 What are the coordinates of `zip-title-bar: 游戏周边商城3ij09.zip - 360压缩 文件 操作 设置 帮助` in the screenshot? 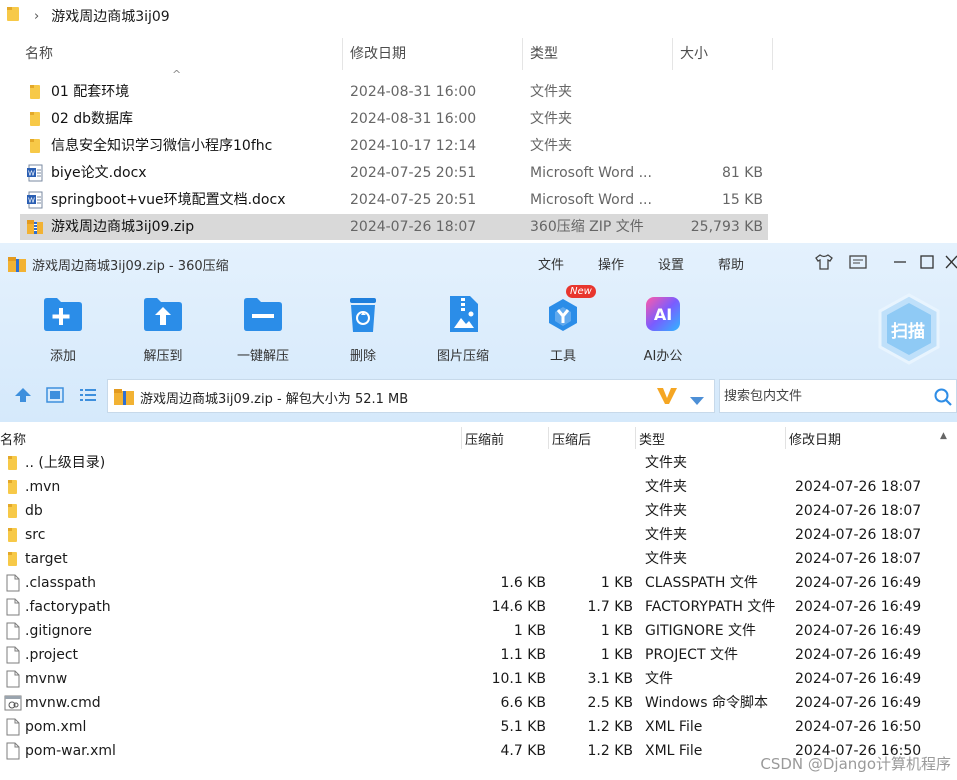 It's located at (478, 263).